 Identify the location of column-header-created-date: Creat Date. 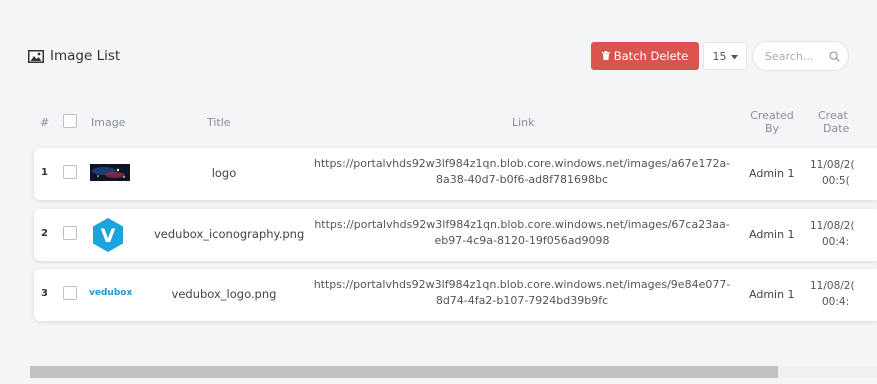
(847, 122).